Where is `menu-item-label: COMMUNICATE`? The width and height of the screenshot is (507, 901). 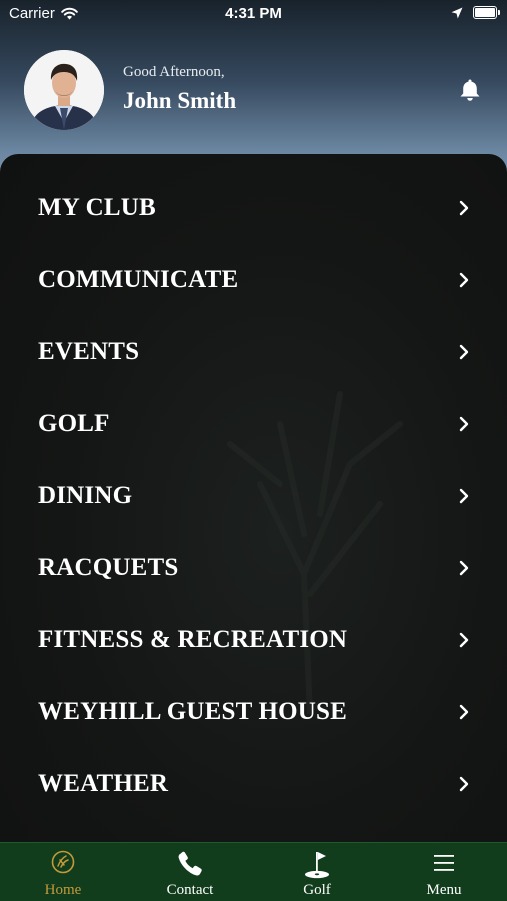 menu-item-label: COMMUNICATE is located at coordinates (138, 279).